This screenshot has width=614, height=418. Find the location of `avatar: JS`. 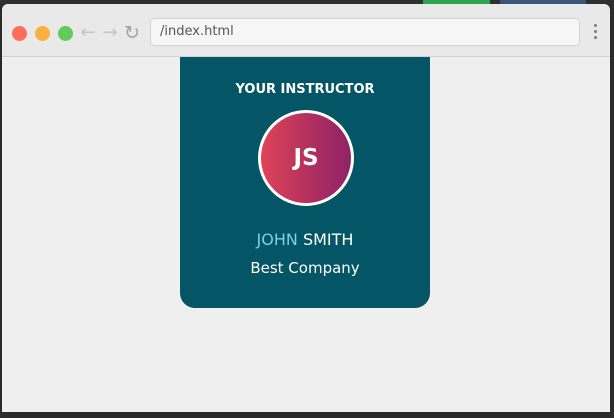

avatar: JS is located at coordinates (306, 158).